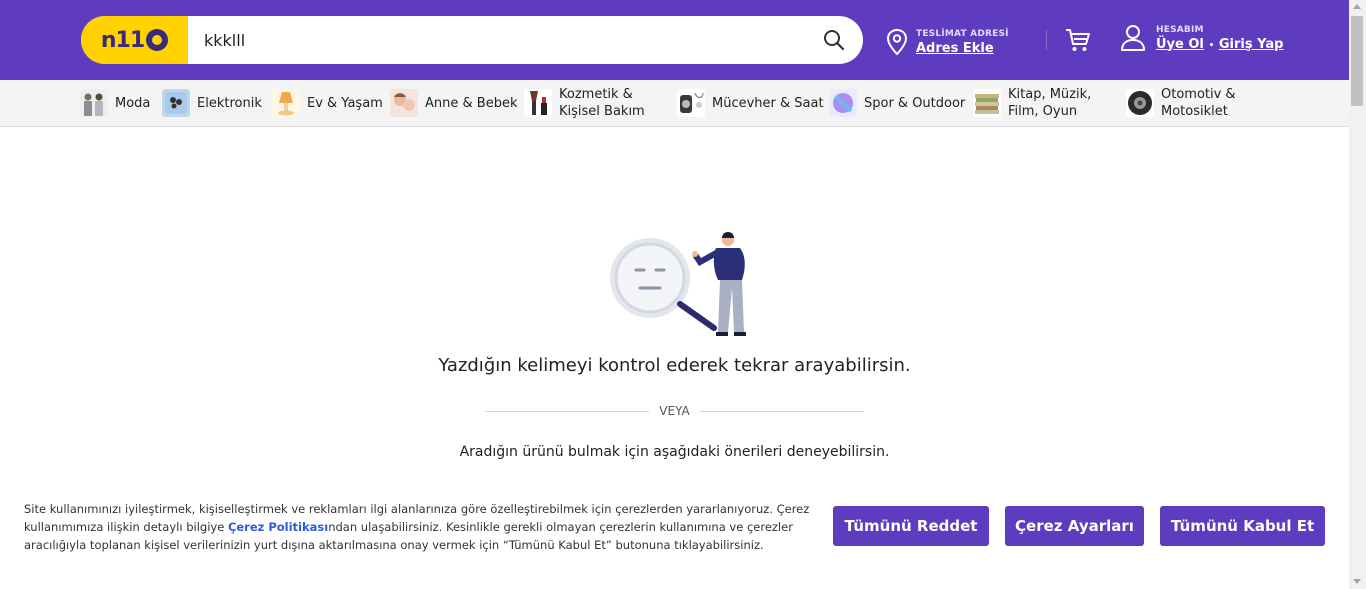  Describe the element at coordinates (602, 103) in the screenshot. I see `category-label: Kozmetik & Kişisel Bakım` at that location.